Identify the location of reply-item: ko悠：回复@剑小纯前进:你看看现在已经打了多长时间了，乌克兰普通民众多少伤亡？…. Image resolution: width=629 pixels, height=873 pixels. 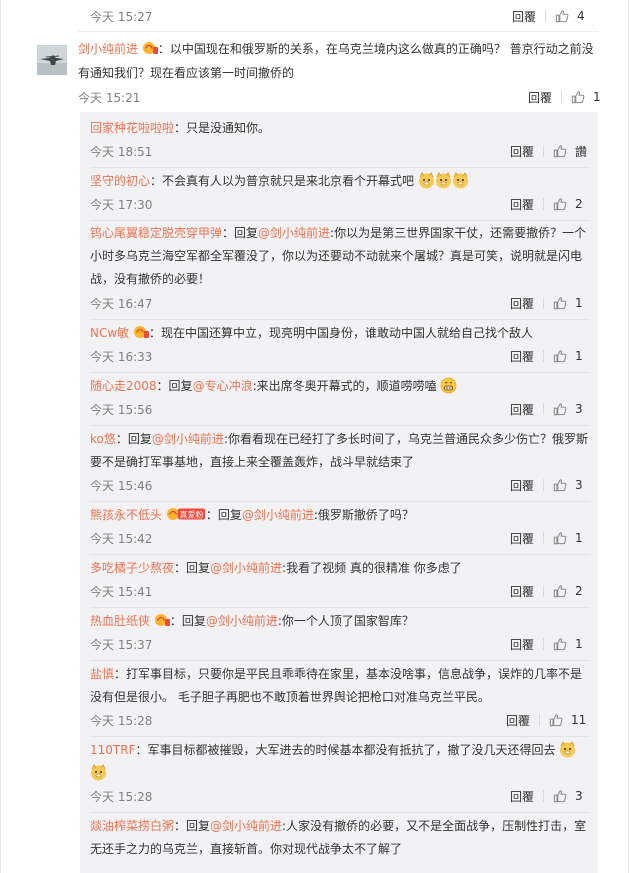
(340, 451).